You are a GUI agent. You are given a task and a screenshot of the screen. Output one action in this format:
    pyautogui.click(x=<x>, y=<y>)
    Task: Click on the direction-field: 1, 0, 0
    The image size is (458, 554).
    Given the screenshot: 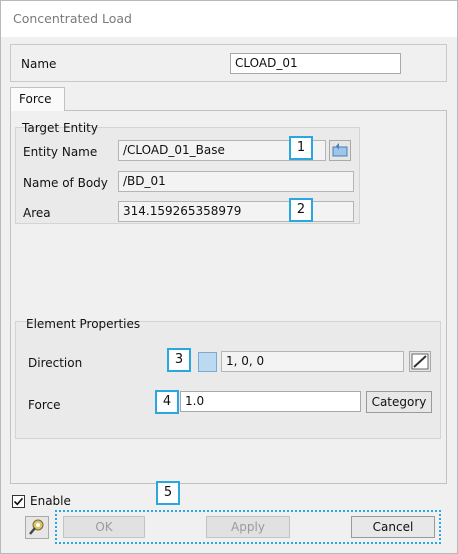 What is the action you would take?
    pyautogui.click(x=312, y=361)
    